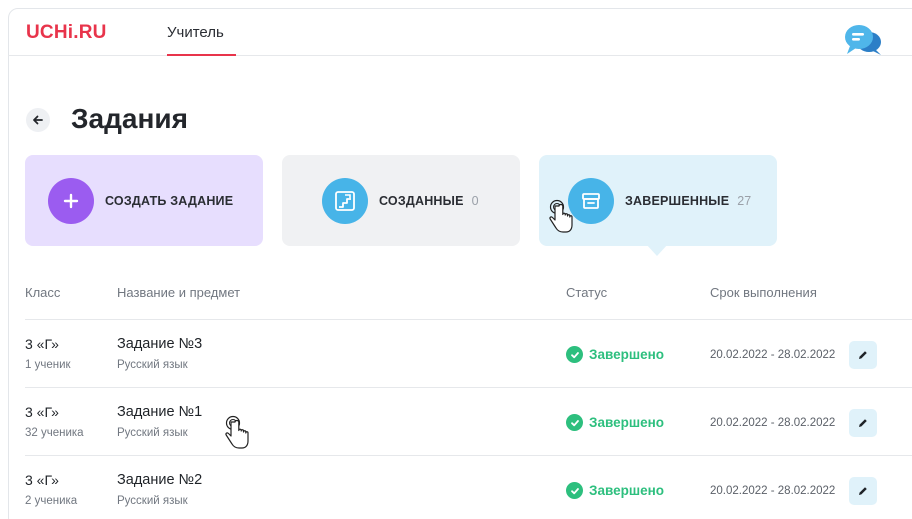 The width and height of the screenshot is (912, 519). I want to click on uchi-logo: UCHi.RU, so click(66, 33).